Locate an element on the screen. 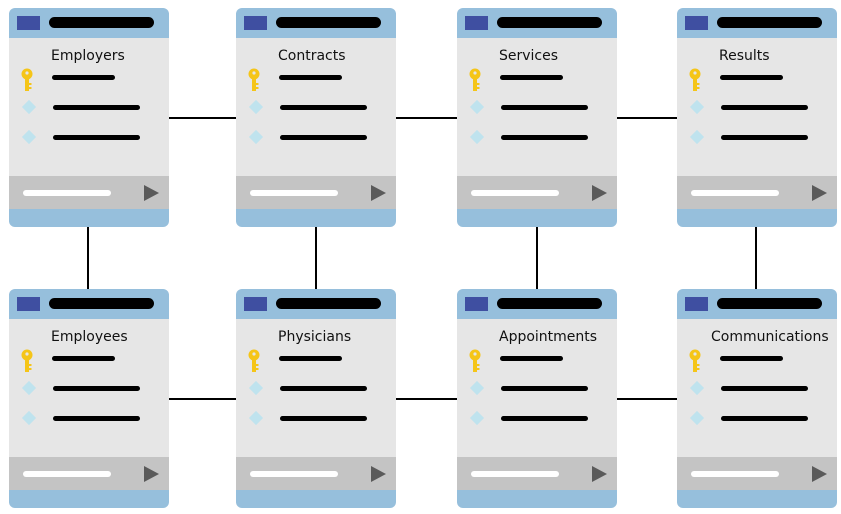 The height and width of the screenshot is (514, 841). entity-card-appointments: Appointments is located at coordinates (537, 398).